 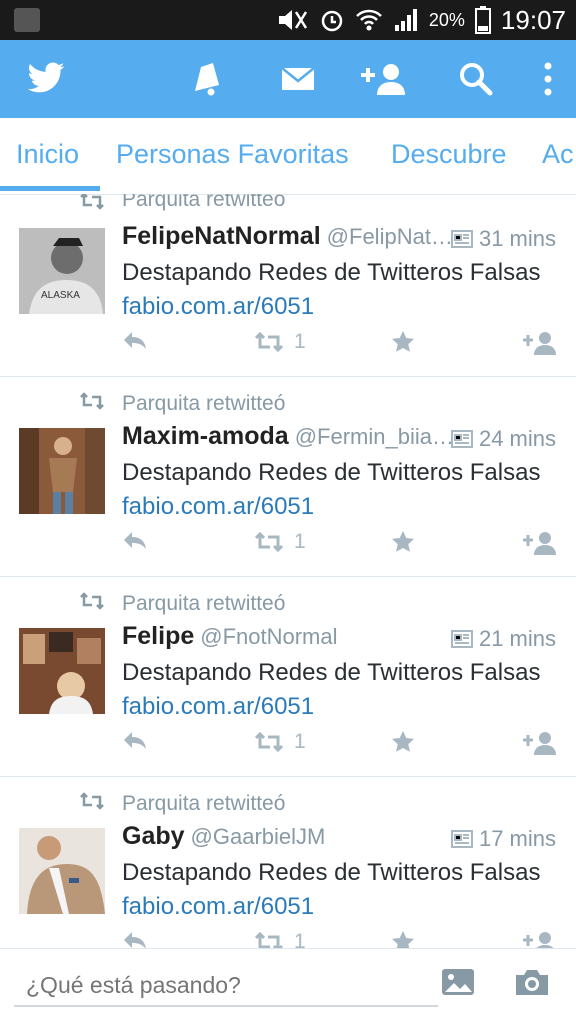 What do you see at coordinates (46, 79) in the screenshot?
I see `twitter-bird-icon` at bounding box center [46, 79].